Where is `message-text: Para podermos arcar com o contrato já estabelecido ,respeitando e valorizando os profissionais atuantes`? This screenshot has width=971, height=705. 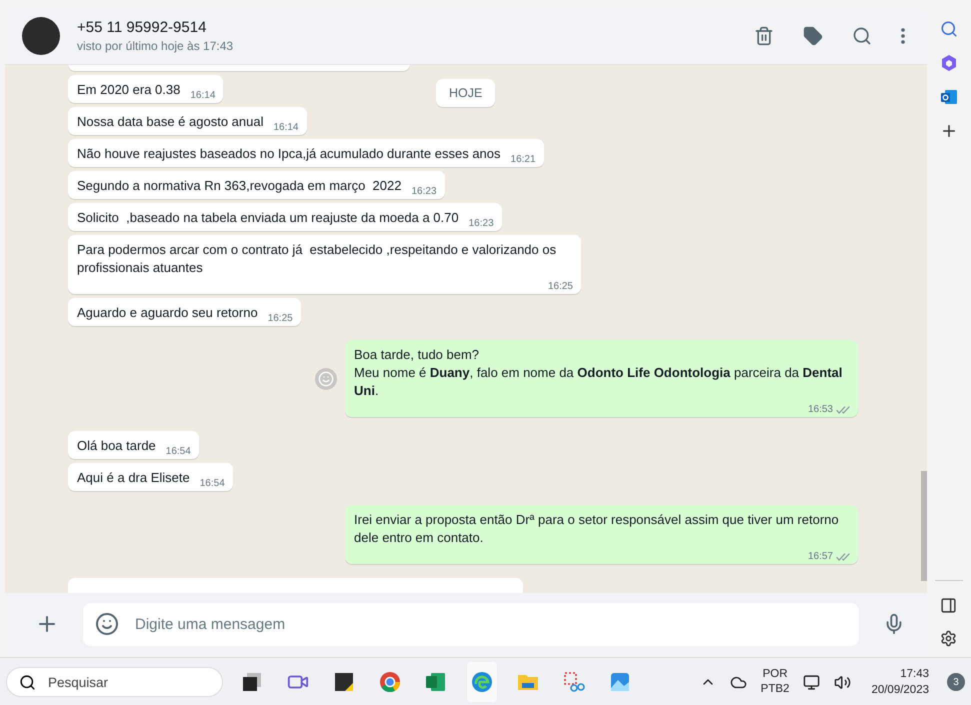
message-text: Para podermos arcar com o contrato já estabelecido ,respeitando e valorizando os profissionais atuantes is located at coordinates (317, 259).